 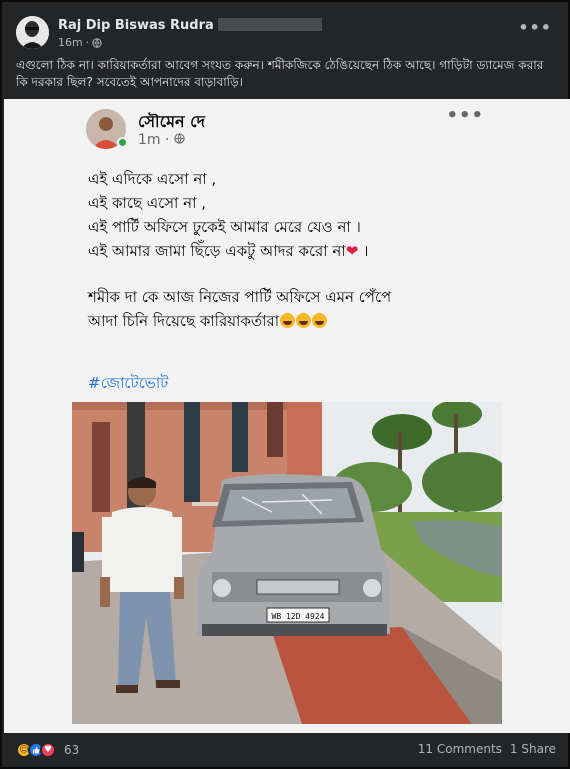 What do you see at coordinates (71, 750) in the screenshot?
I see `reaction-count: 63` at bounding box center [71, 750].